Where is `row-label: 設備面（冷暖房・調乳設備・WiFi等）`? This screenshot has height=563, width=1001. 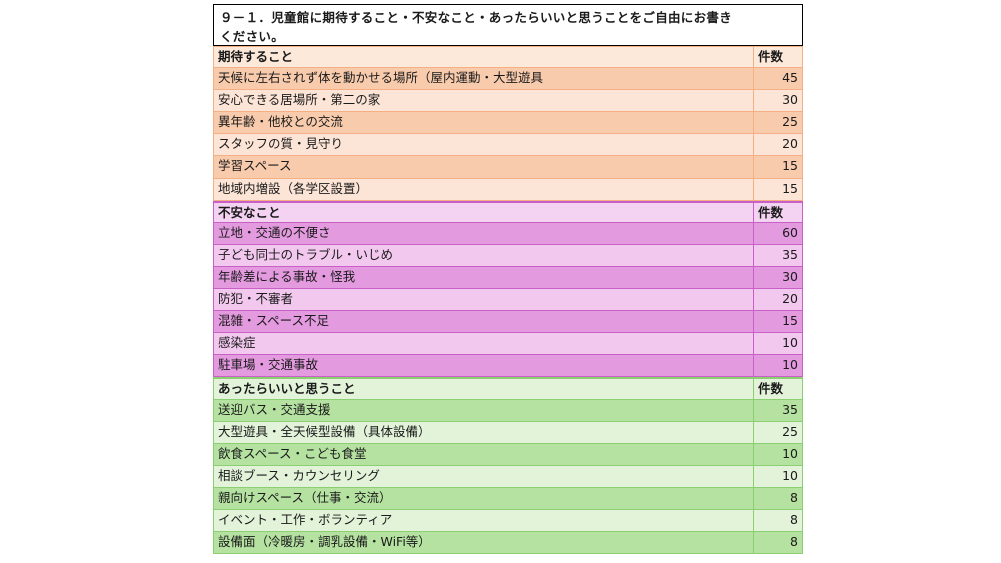
row-label: 設備面（冷暖房・調乳設備・WiFi等） is located at coordinates (483, 543).